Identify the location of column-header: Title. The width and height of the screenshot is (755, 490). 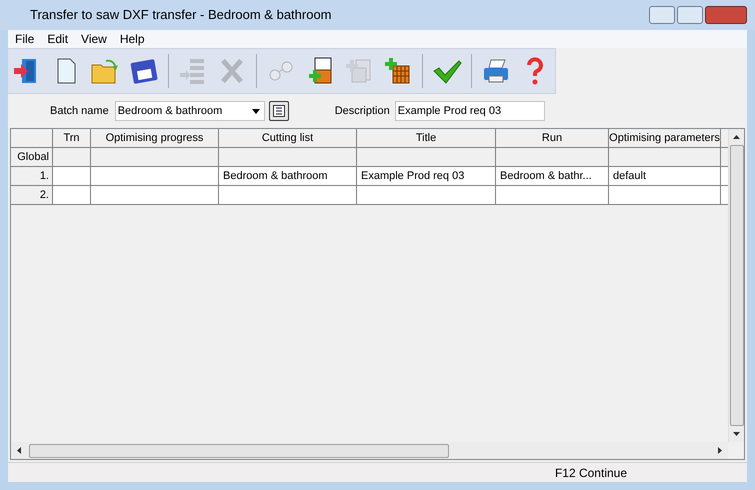
(426, 138).